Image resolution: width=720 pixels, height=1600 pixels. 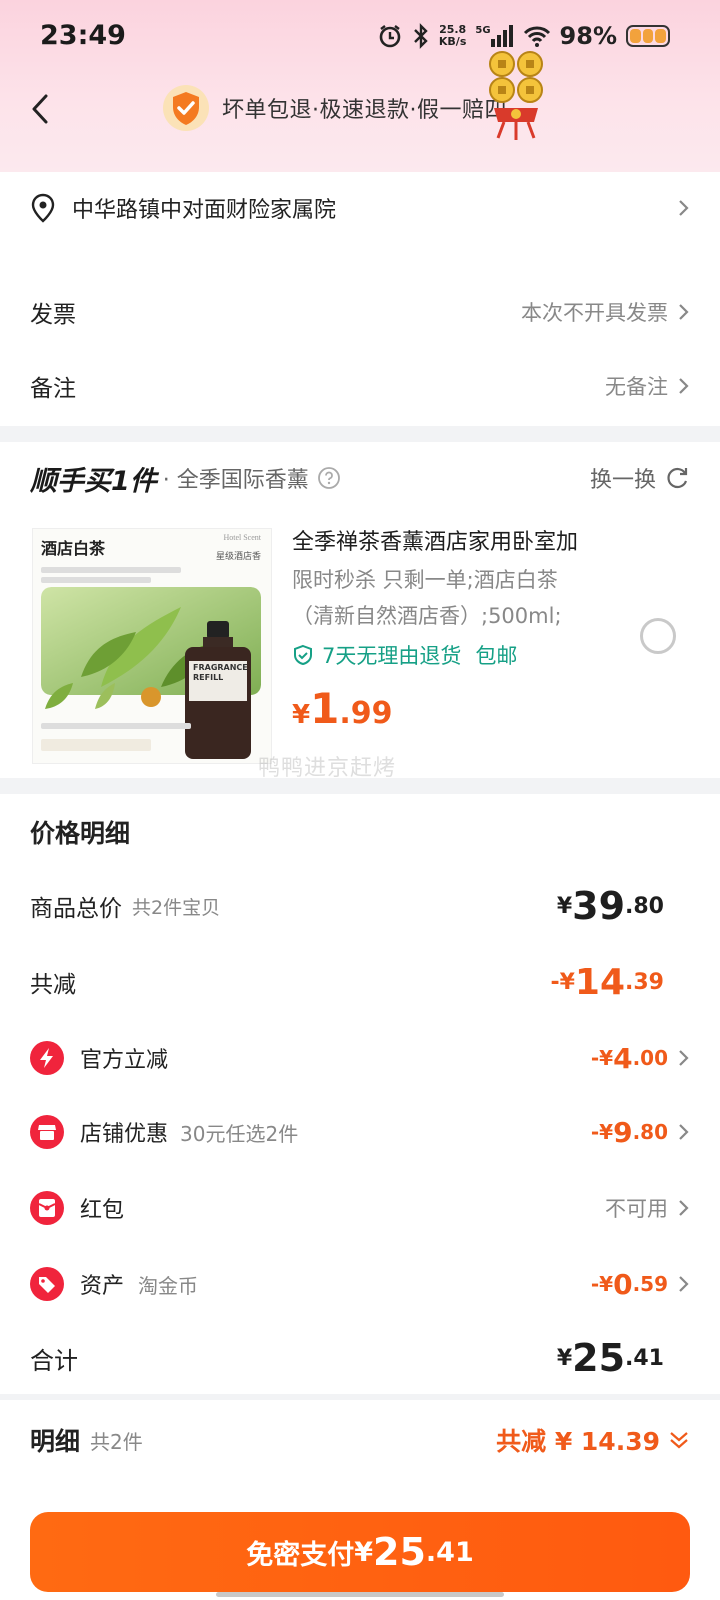 What do you see at coordinates (360, 1132) in the screenshot?
I see `store-discount-row: 店铺优惠 30元任选2件 -¥ 9.80` at bounding box center [360, 1132].